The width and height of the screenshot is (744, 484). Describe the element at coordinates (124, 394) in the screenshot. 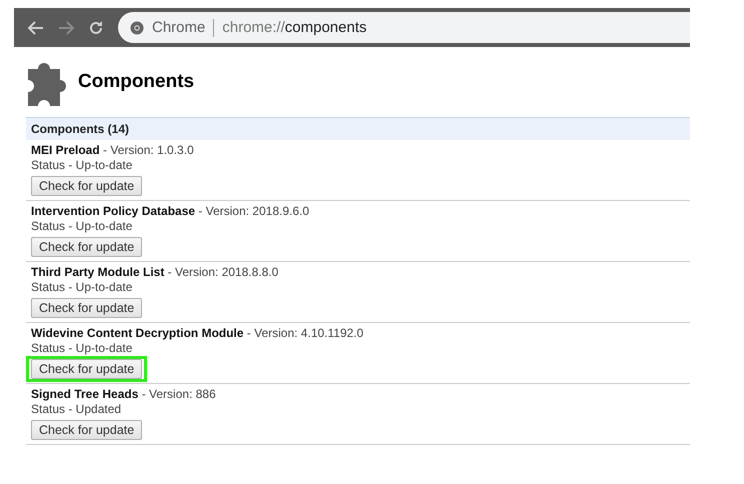

I see `component-name: Signed Tree Heads - Version: 886` at that location.